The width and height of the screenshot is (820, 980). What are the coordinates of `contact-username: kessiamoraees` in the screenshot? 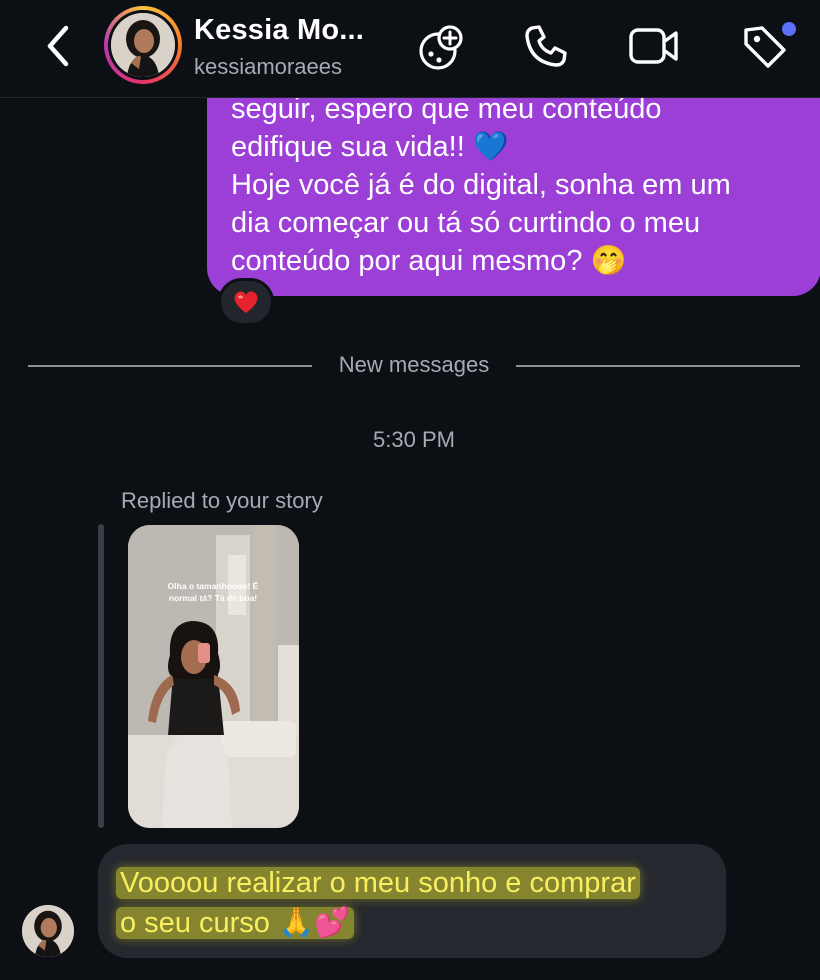 It's located at (268, 67).